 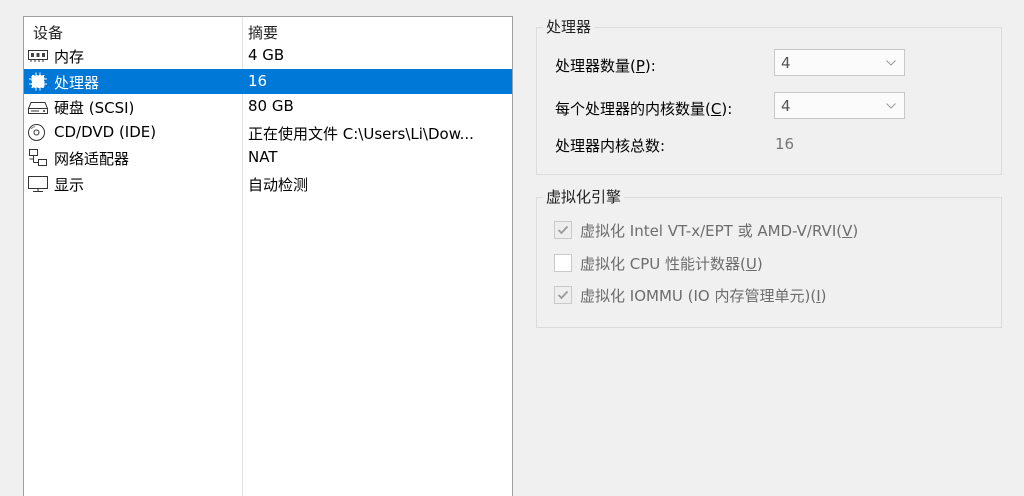 I want to click on list-header: 设备 摘要, so click(x=268, y=30).